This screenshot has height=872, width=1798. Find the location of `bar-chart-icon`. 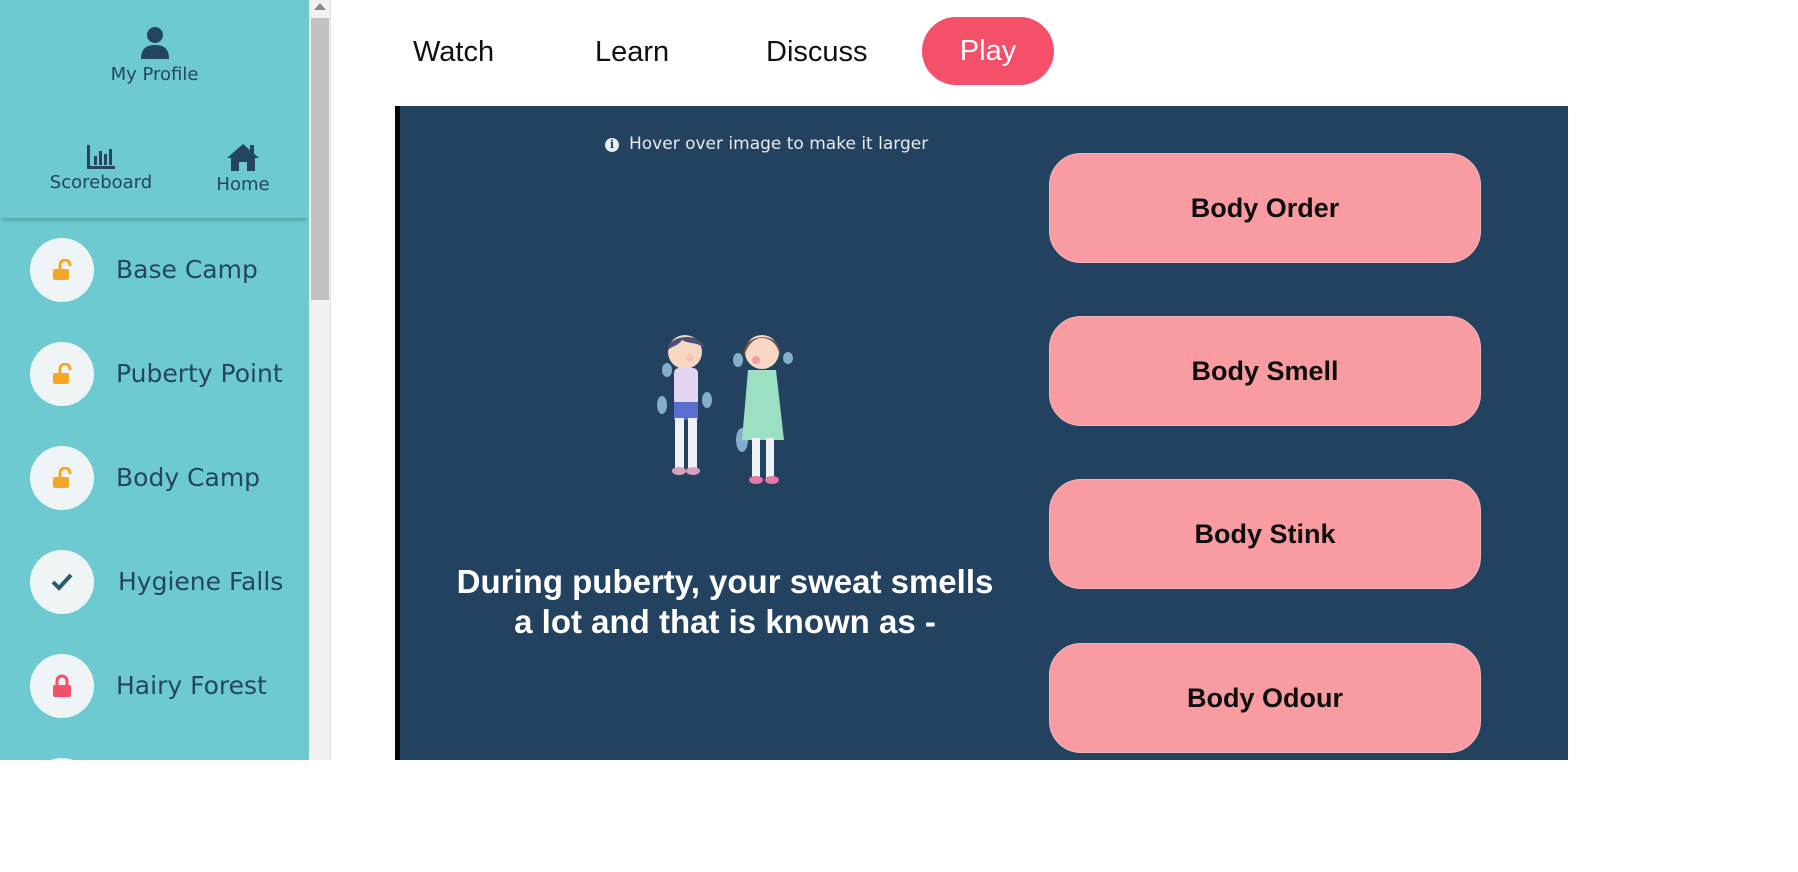

bar-chart-icon is located at coordinates (101, 157).